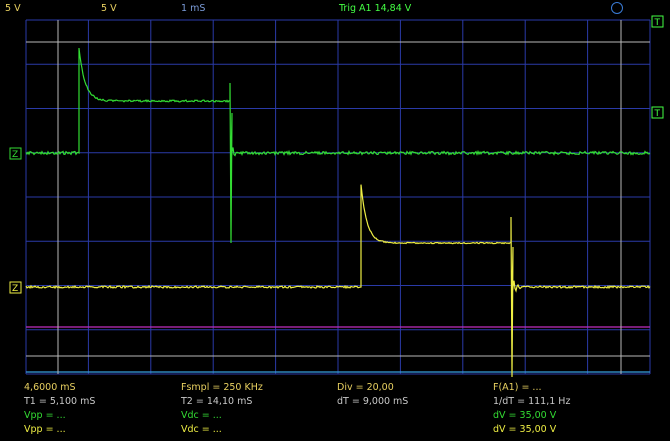 The width and height of the screenshot is (670, 441). Describe the element at coordinates (217, 401) in the screenshot. I see `cursor-t2-readout: T2 = 14,10 mS` at that location.